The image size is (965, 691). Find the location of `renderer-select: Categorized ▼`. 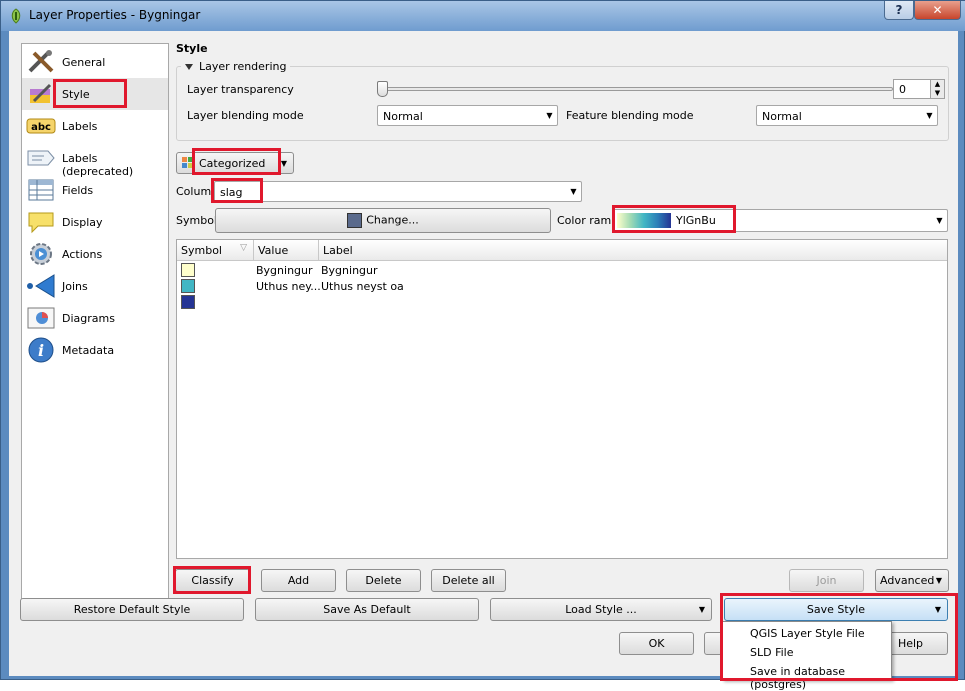

renderer-select: Categorized ▼ is located at coordinates (235, 163).